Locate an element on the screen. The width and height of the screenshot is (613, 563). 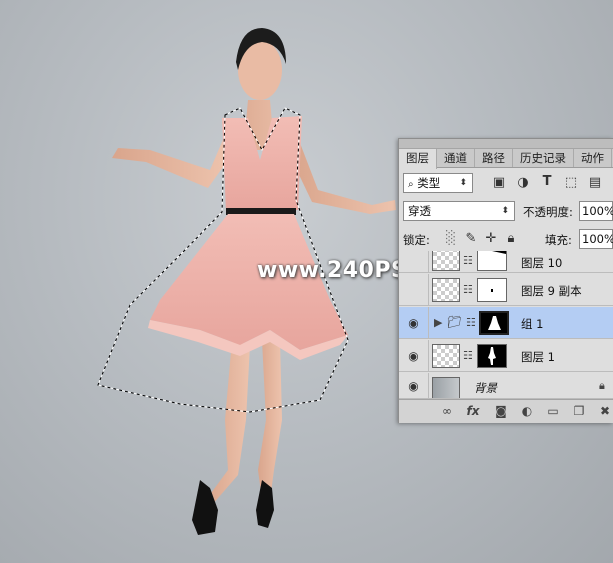
lock-row: 锁定: ░ ✎ ✛ 🔒︎ 填充: 100% is located at coordinates (506, 239).